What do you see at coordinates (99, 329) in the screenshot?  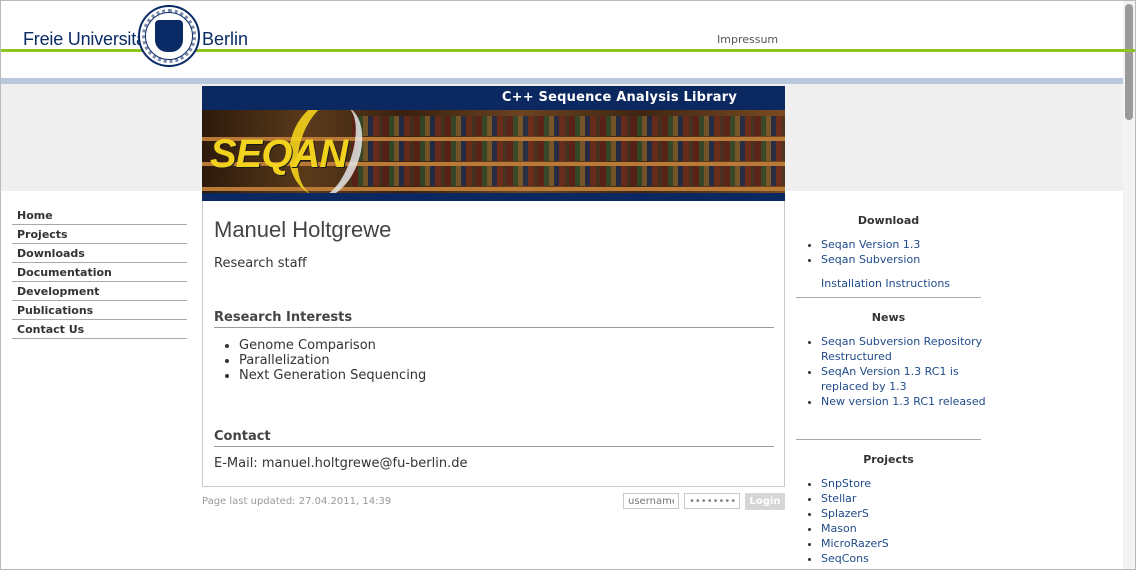 I see `nav-item-contact-us: Contact Us` at bounding box center [99, 329].